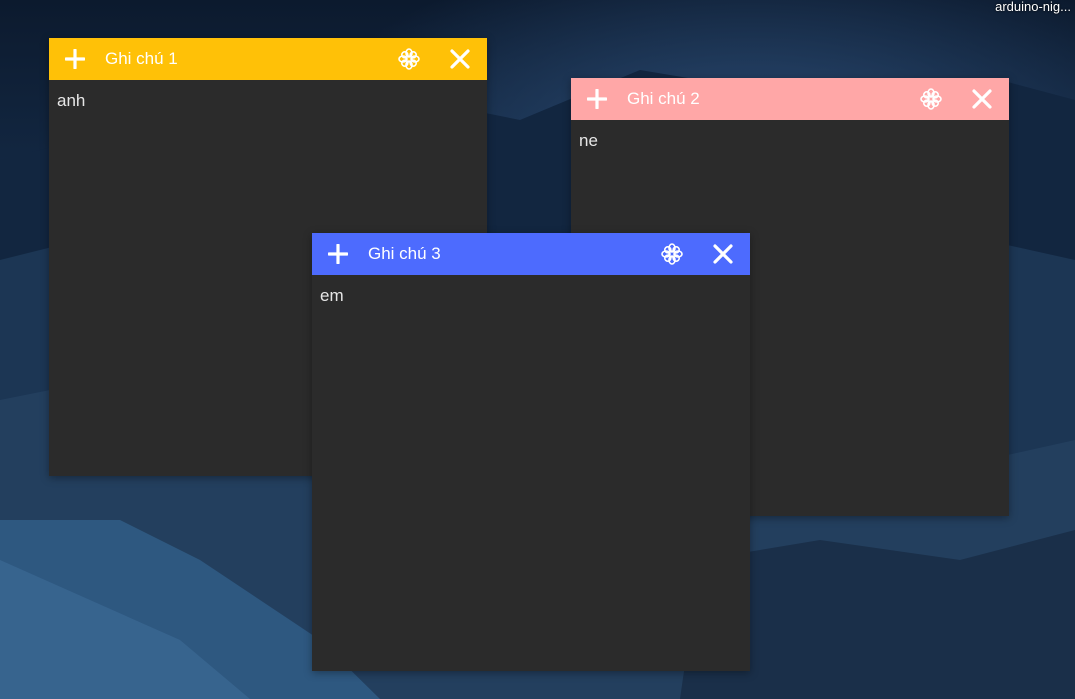 This screenshot has height=699, width=1075. What do you see at coordinates (663, 98) in the screenshot?
I see `note-title: Ghi chú 2` at bounding box center [663, 98].